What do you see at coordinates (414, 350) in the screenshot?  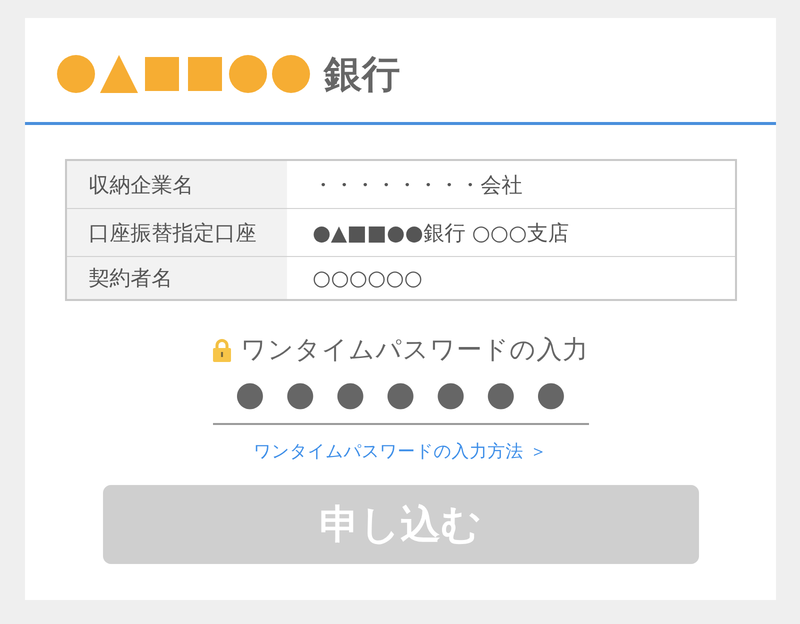 I see `otp-title: ワンタイムパスワードの入力` at bounding box center [414, 350].